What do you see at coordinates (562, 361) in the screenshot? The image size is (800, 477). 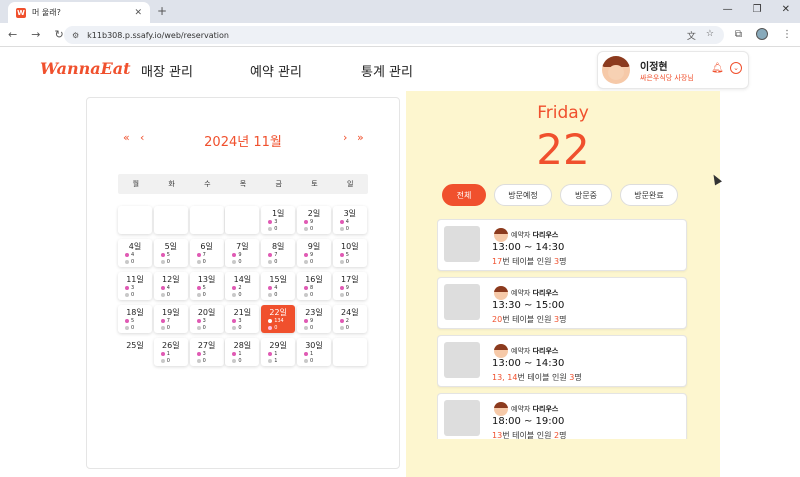 I see `reservation-card: 예약자 다리우스 13:00 ~ 14:30 13, 14번 테이블 인원 3명` at bounding box center [562, 361].